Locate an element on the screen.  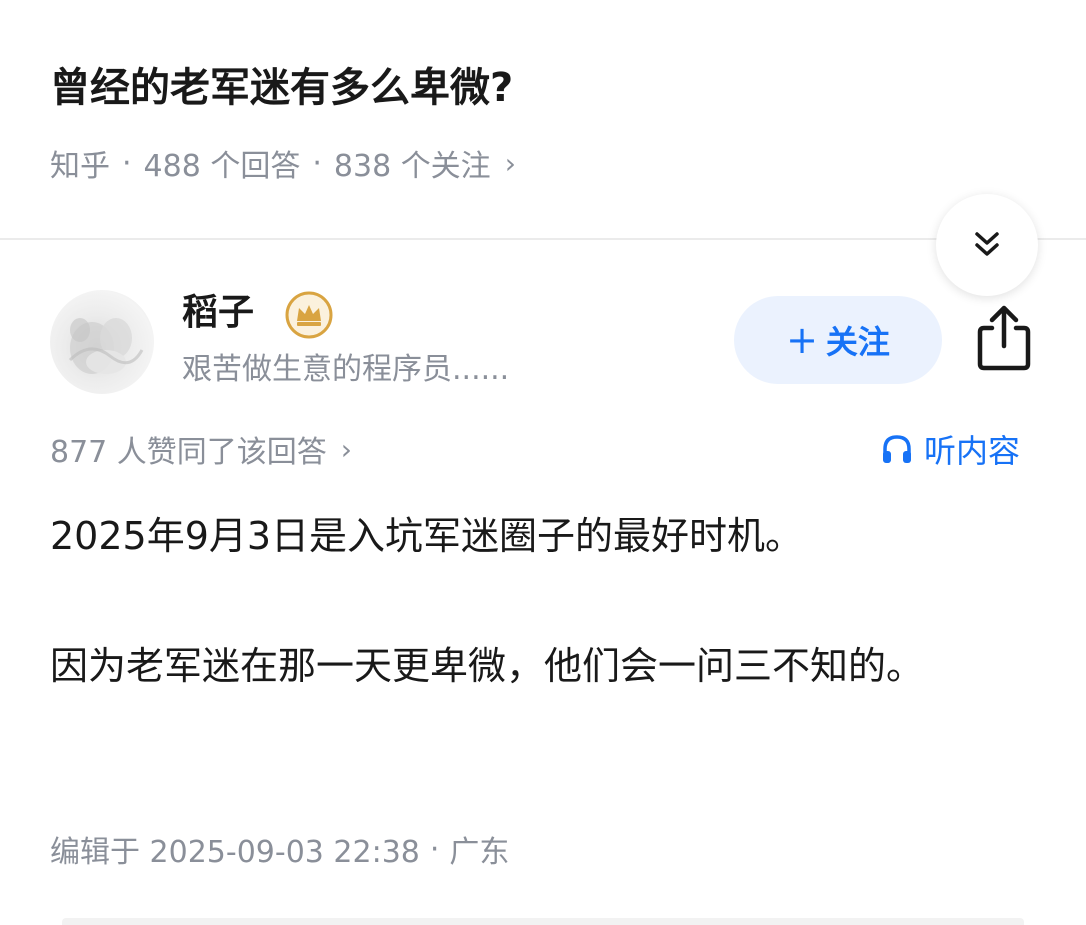
upvote-count: 877 人赞同了该回答 is located at coordinates (188, 452).